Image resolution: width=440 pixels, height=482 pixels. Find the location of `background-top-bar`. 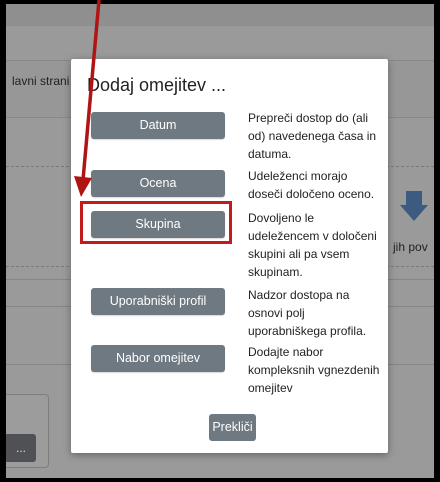

background-top-bar is located at coordinates (220, 15).